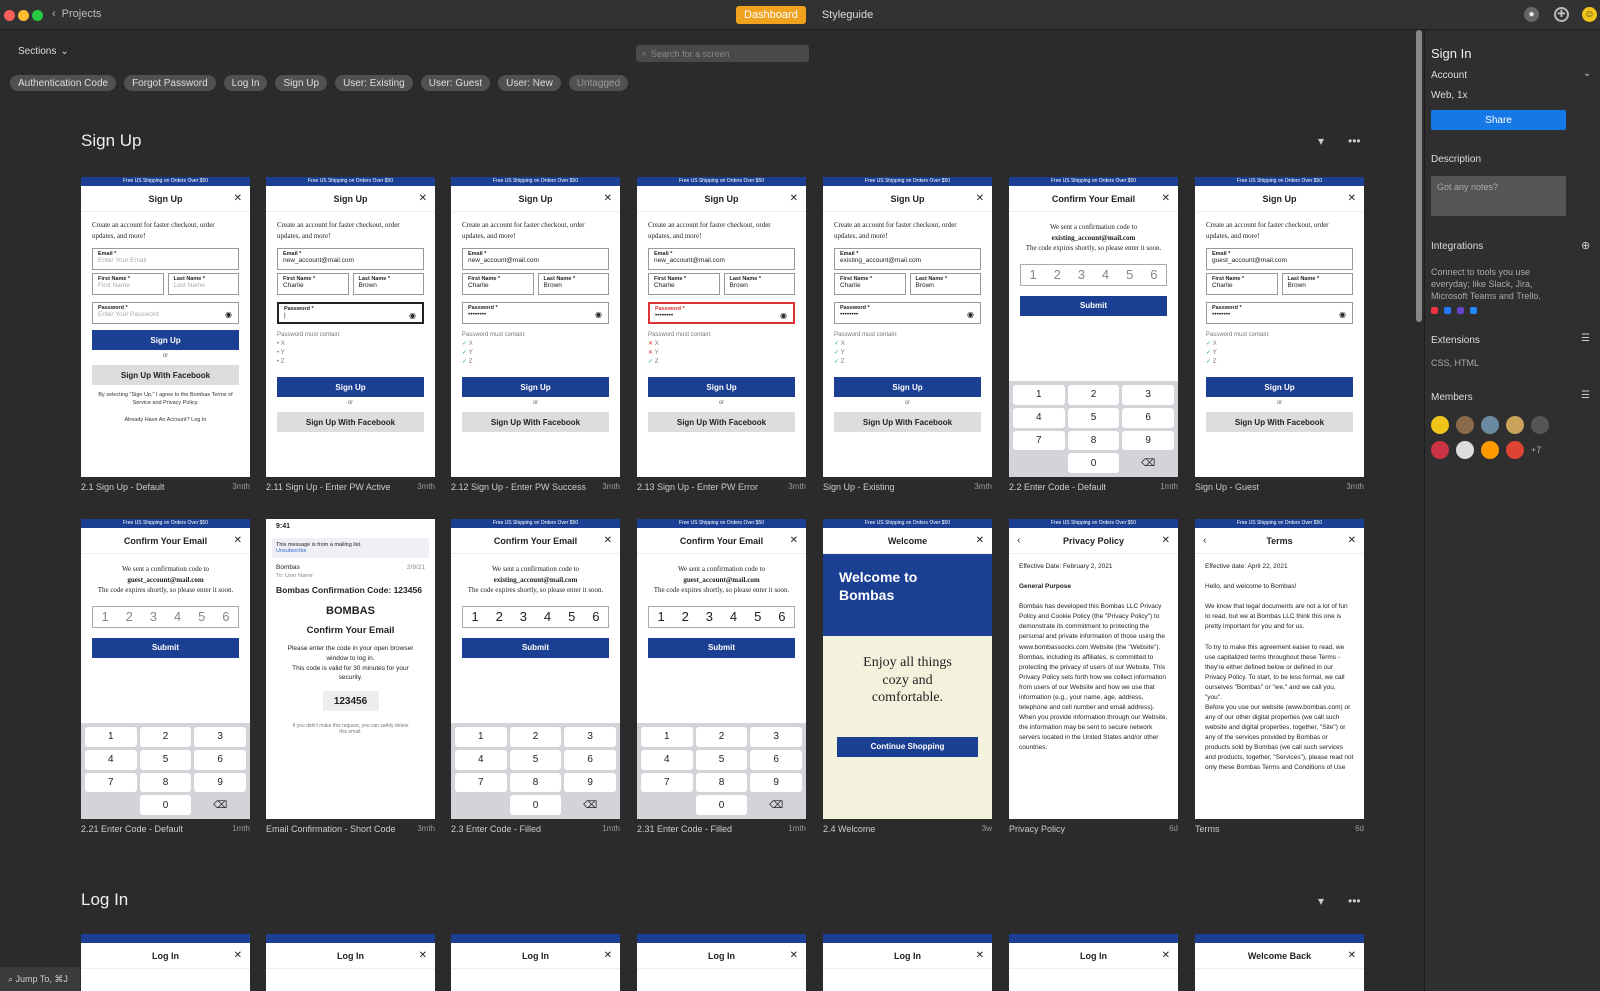 Image resolution: width=1600 pixels, height=991 pixels. What do you see at coordinates (9, 15) in the screenshot?
I see `close-window-button` at bounding box center [9, 15].